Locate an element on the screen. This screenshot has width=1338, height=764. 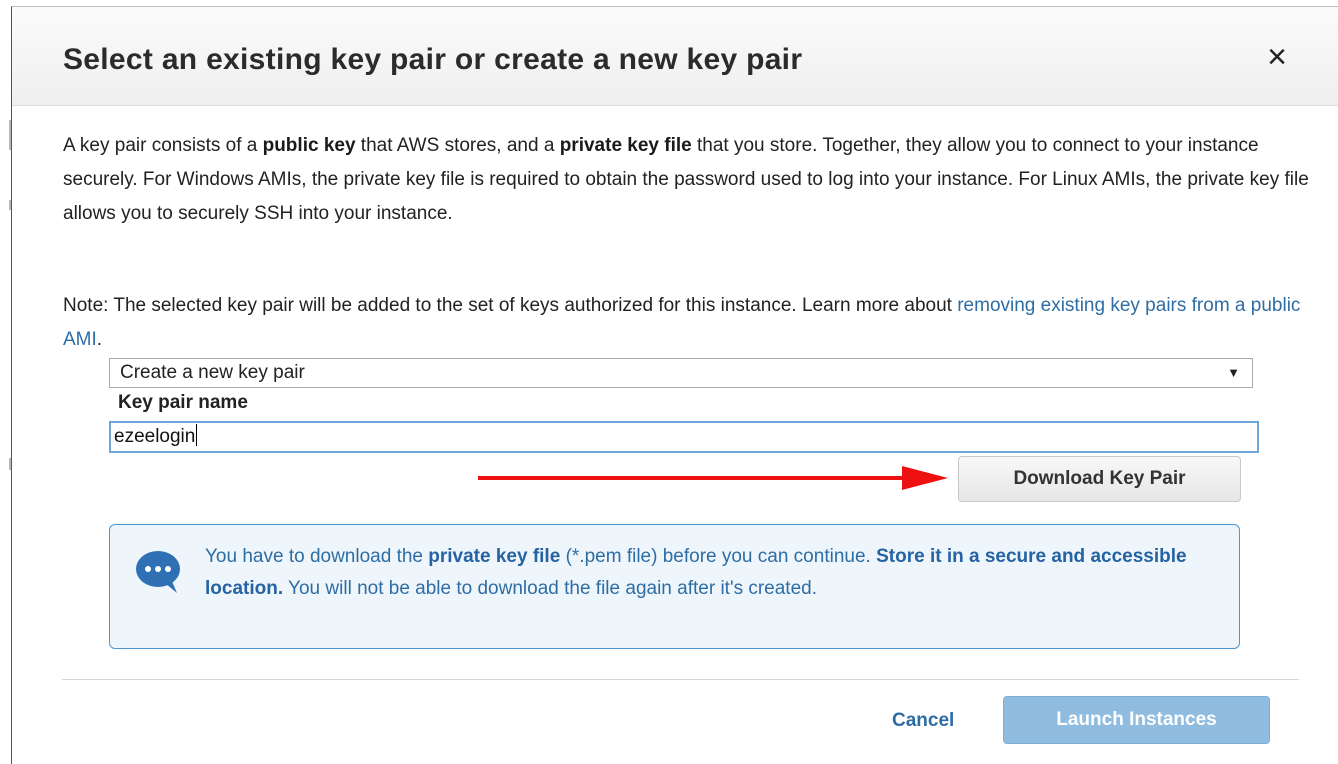
key-pair-name-label: Key pair name is located at coordinates (183, 402).